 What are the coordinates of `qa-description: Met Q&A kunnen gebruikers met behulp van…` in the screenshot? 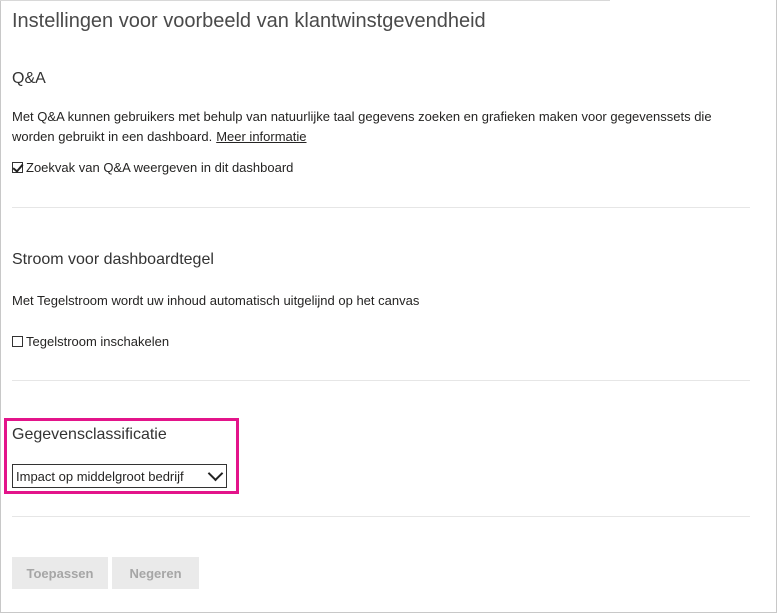 It's located at (372, 127).